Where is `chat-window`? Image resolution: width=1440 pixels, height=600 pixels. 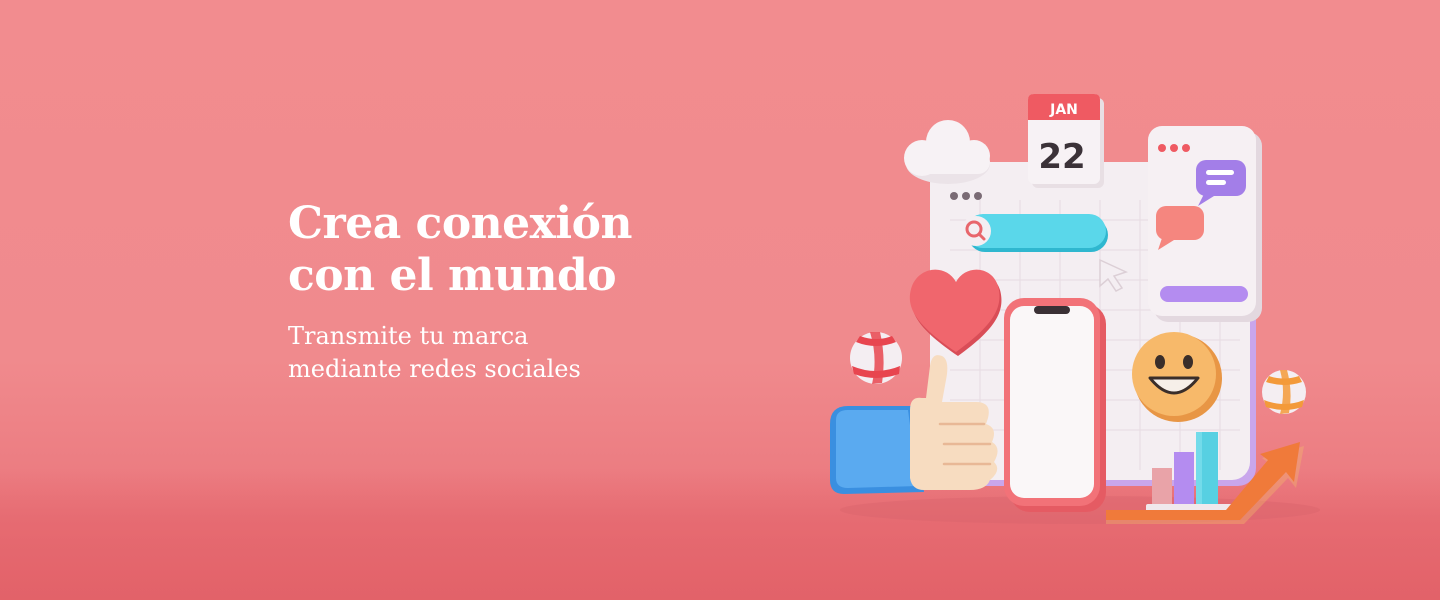 chat-window is located at coordinates (1205, 224).